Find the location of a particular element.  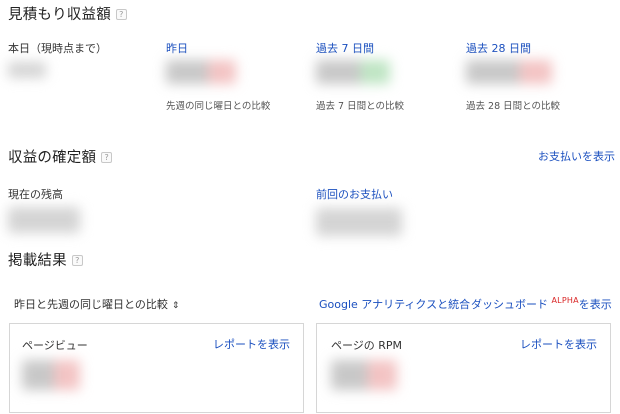

finalized-earnings-heading: 収益の確定額? is located at coordinates (60, 156).